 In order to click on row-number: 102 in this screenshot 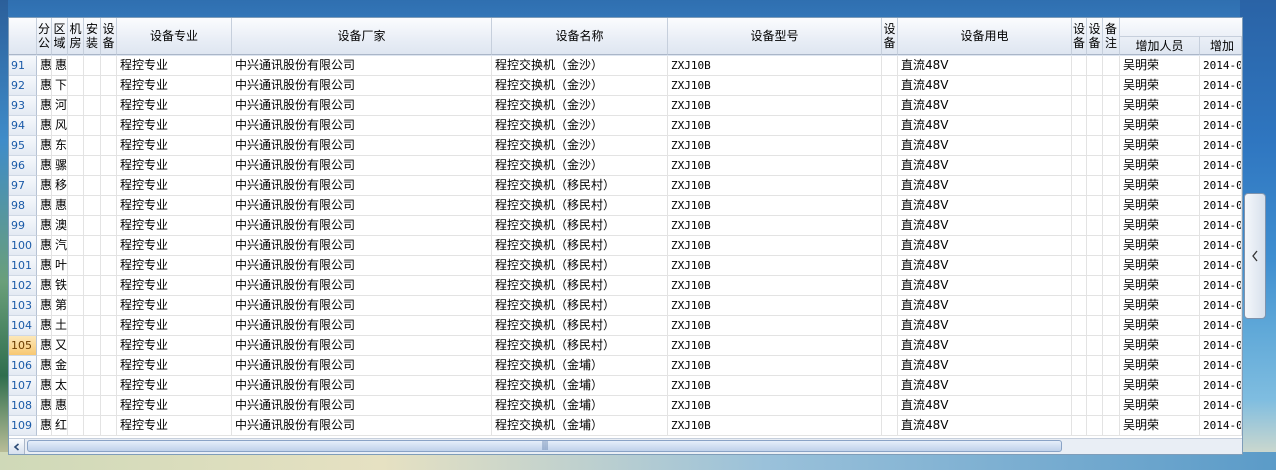, I will do `click(23, 286)`.